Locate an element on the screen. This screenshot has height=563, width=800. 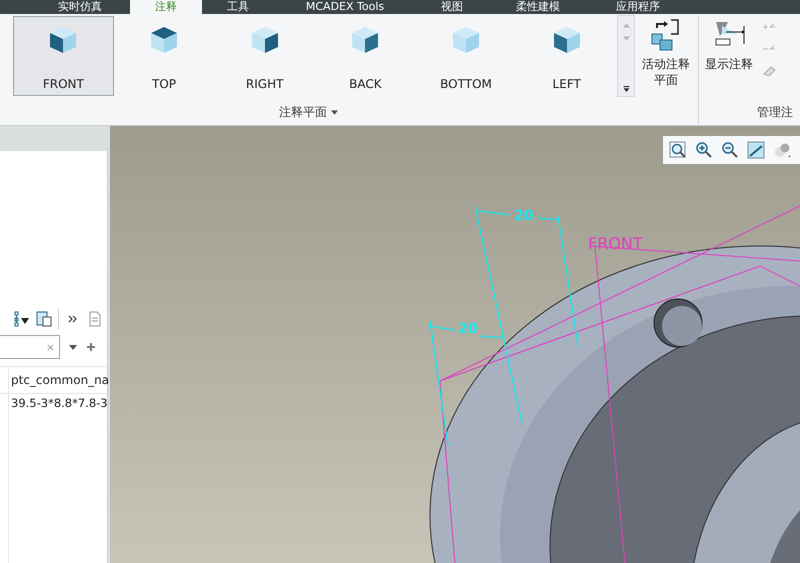
group-label: 注释平面 is located at coordinates (303, 112).